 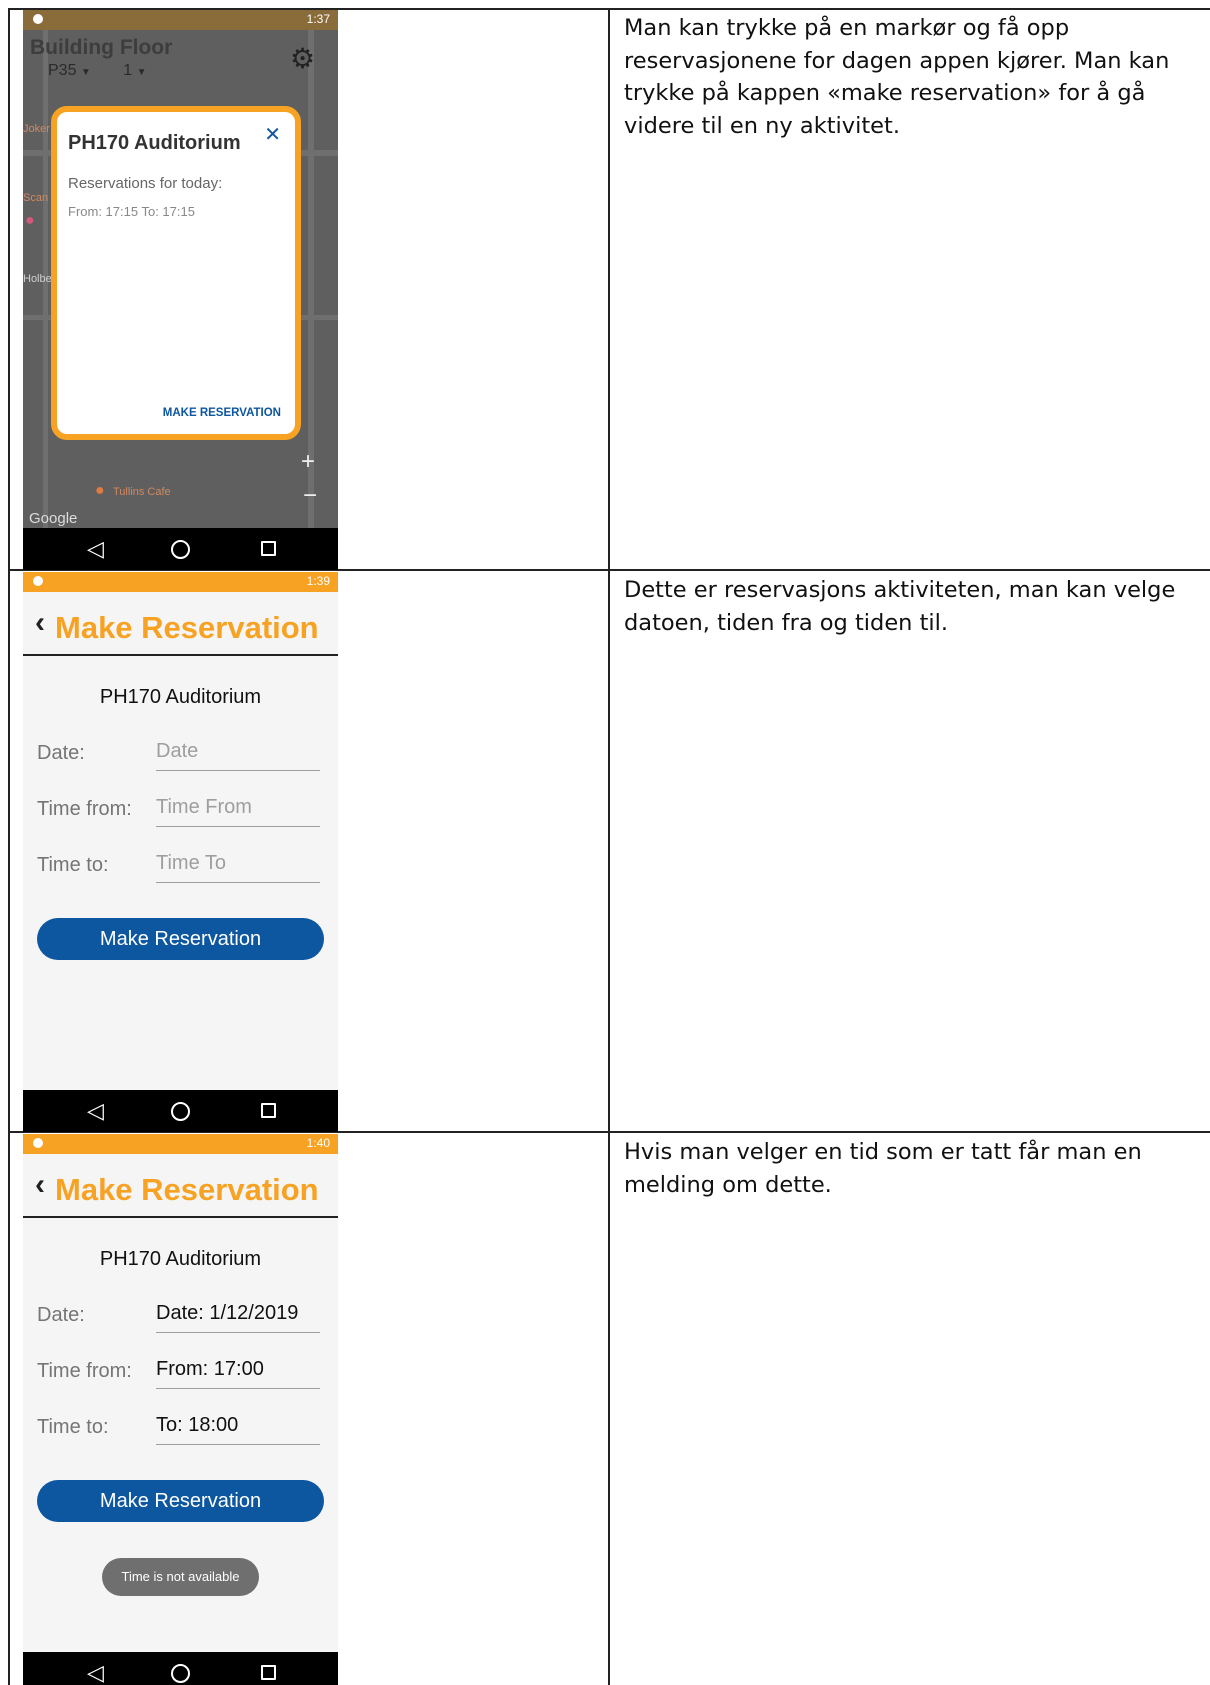 What do you see at coordinates (97, 71) in the screenshot?
I see `building-dropdown: P35 ▼ 1 ▼` at bounding box center [97, 71].